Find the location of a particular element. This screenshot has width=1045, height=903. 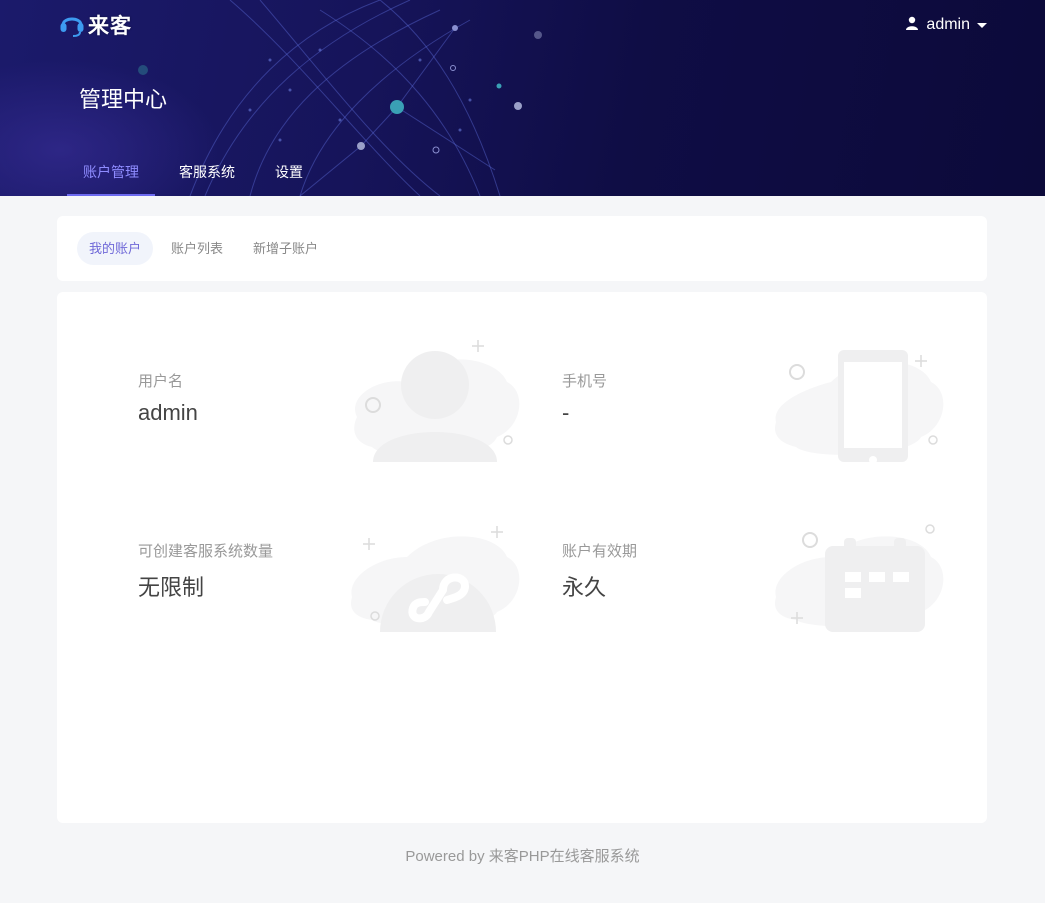

phone-illustration-icon is located at coordinates (859, 406).